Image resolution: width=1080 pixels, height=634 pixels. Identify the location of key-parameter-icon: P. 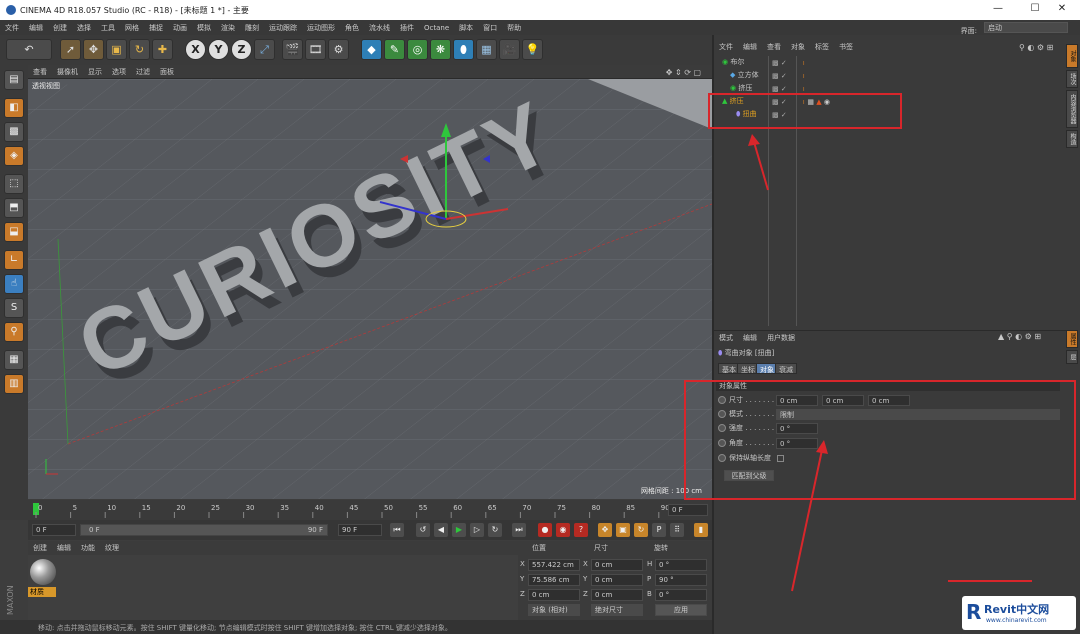
(659, 530).